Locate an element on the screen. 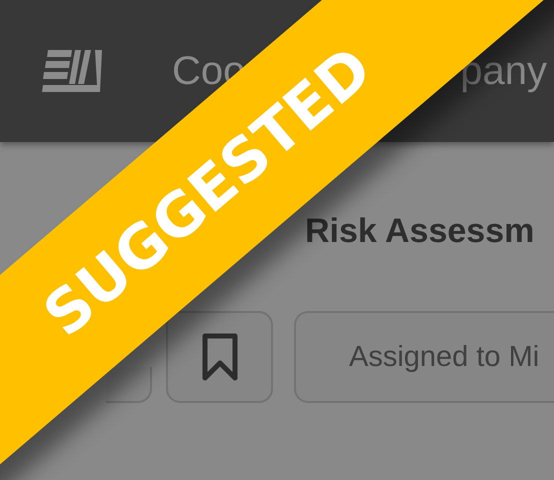  header-title: pany is located at coordinates (503, 71).